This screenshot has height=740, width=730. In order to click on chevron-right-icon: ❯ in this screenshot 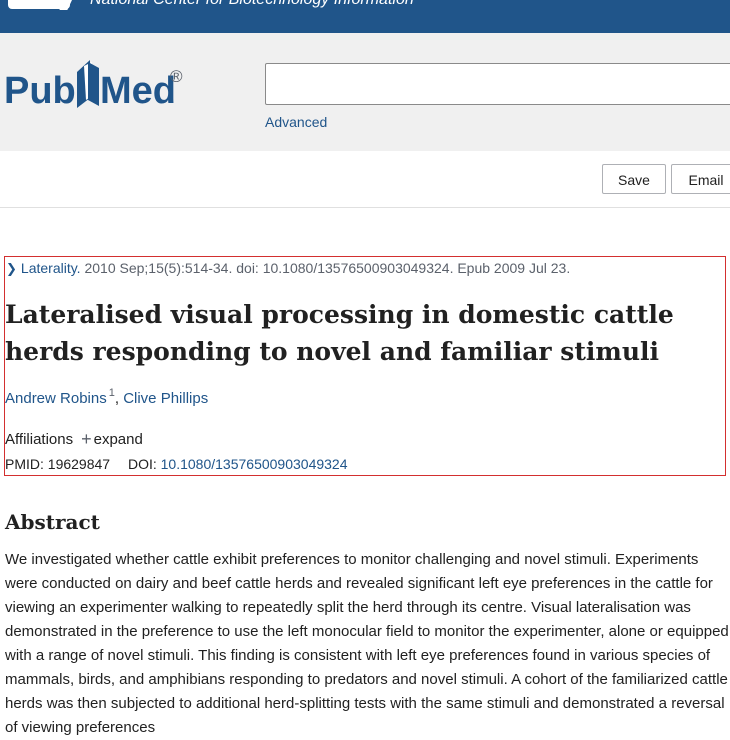, I will do `click(11, 269)`.